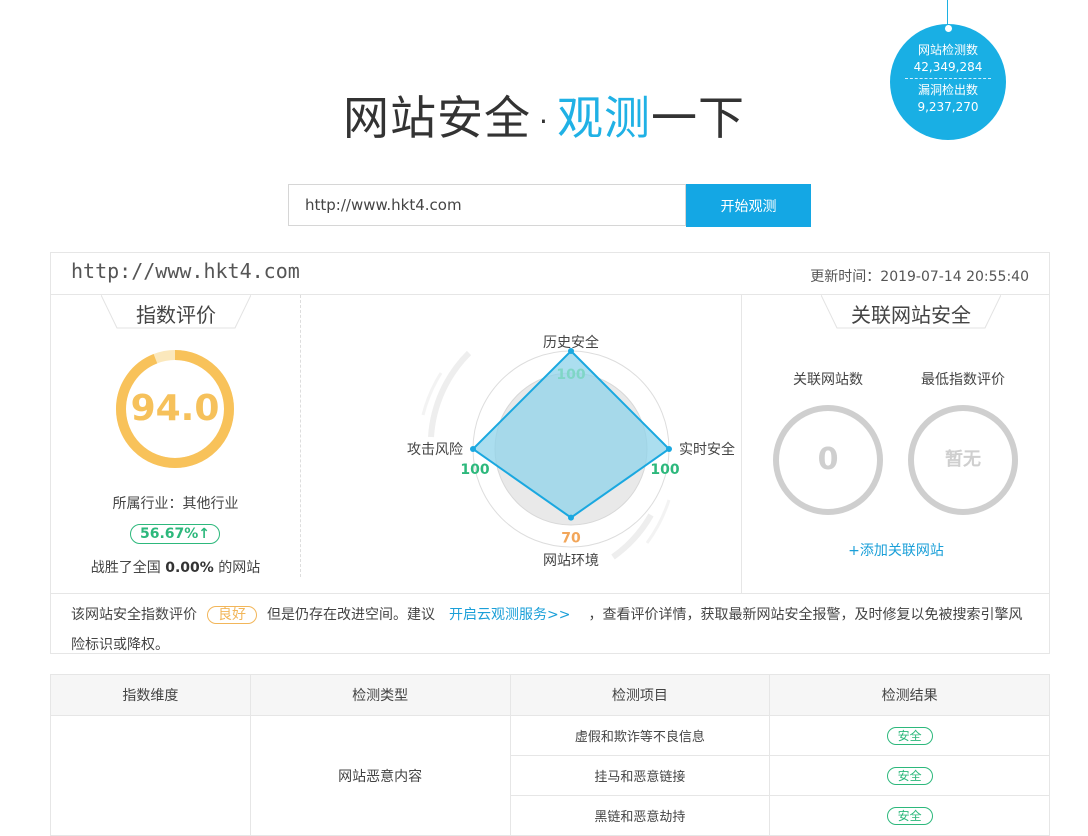 The image size is (1088, 836). I want to click on index-section-tab: 指数评价, so click(176, 312).